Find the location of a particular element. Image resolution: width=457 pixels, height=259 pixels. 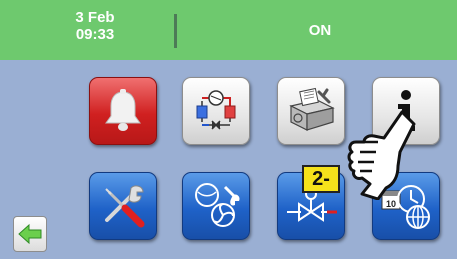

arrow-left-icon is located at coordinates (30, 234).